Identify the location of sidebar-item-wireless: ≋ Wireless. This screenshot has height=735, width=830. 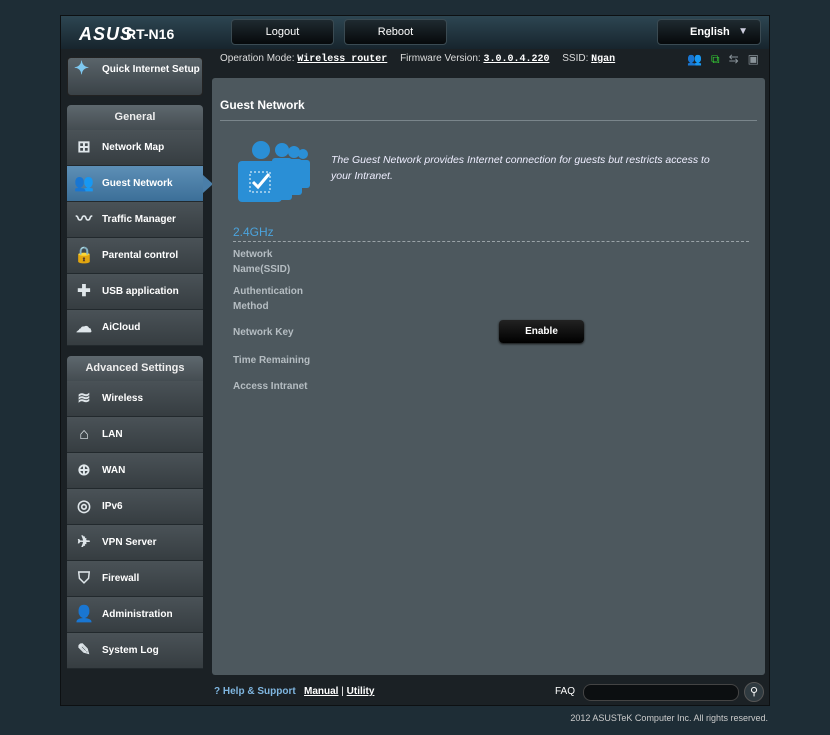
(135, 399).